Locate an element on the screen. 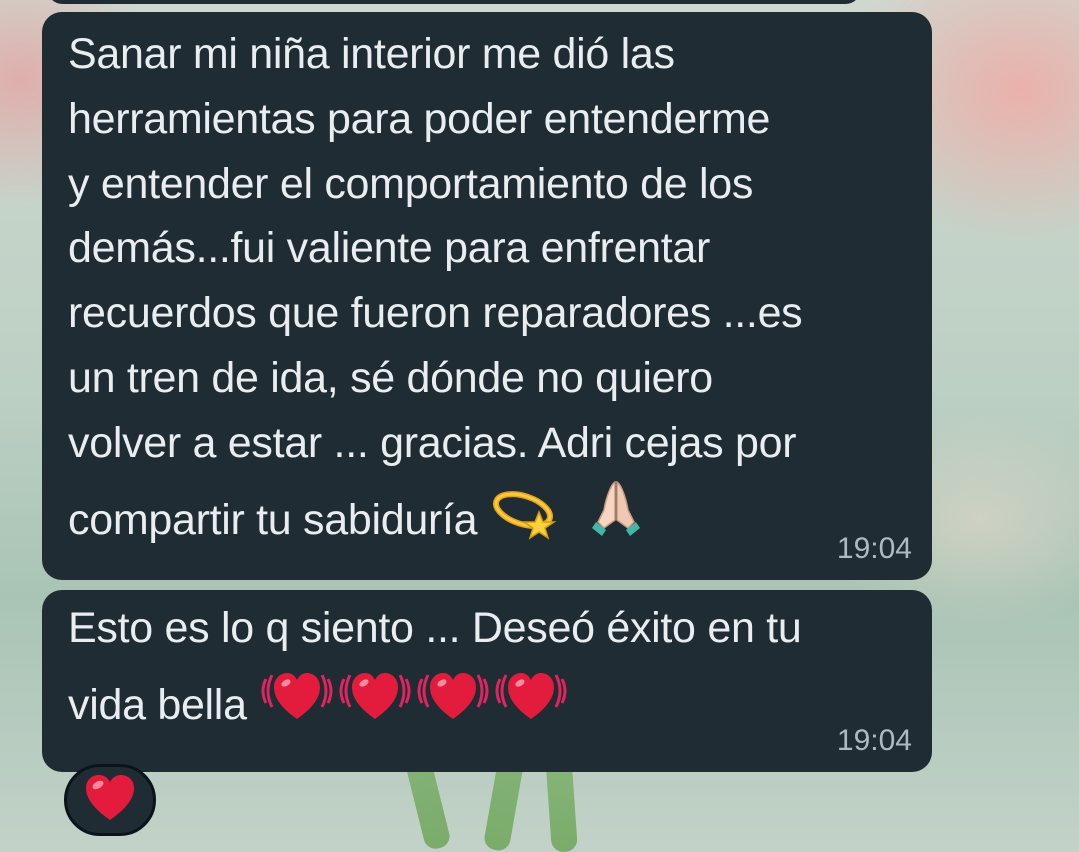 The height and width of the screenshot is (852, 1079). red-heart-icon is located at coordinates (110, 800).